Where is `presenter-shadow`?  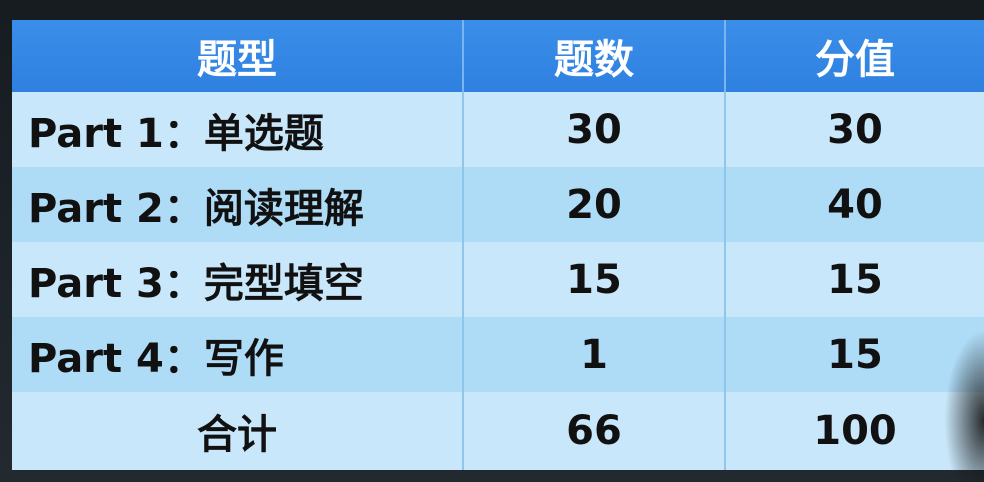 presenter-shadow is located at coordinates (964, 406).